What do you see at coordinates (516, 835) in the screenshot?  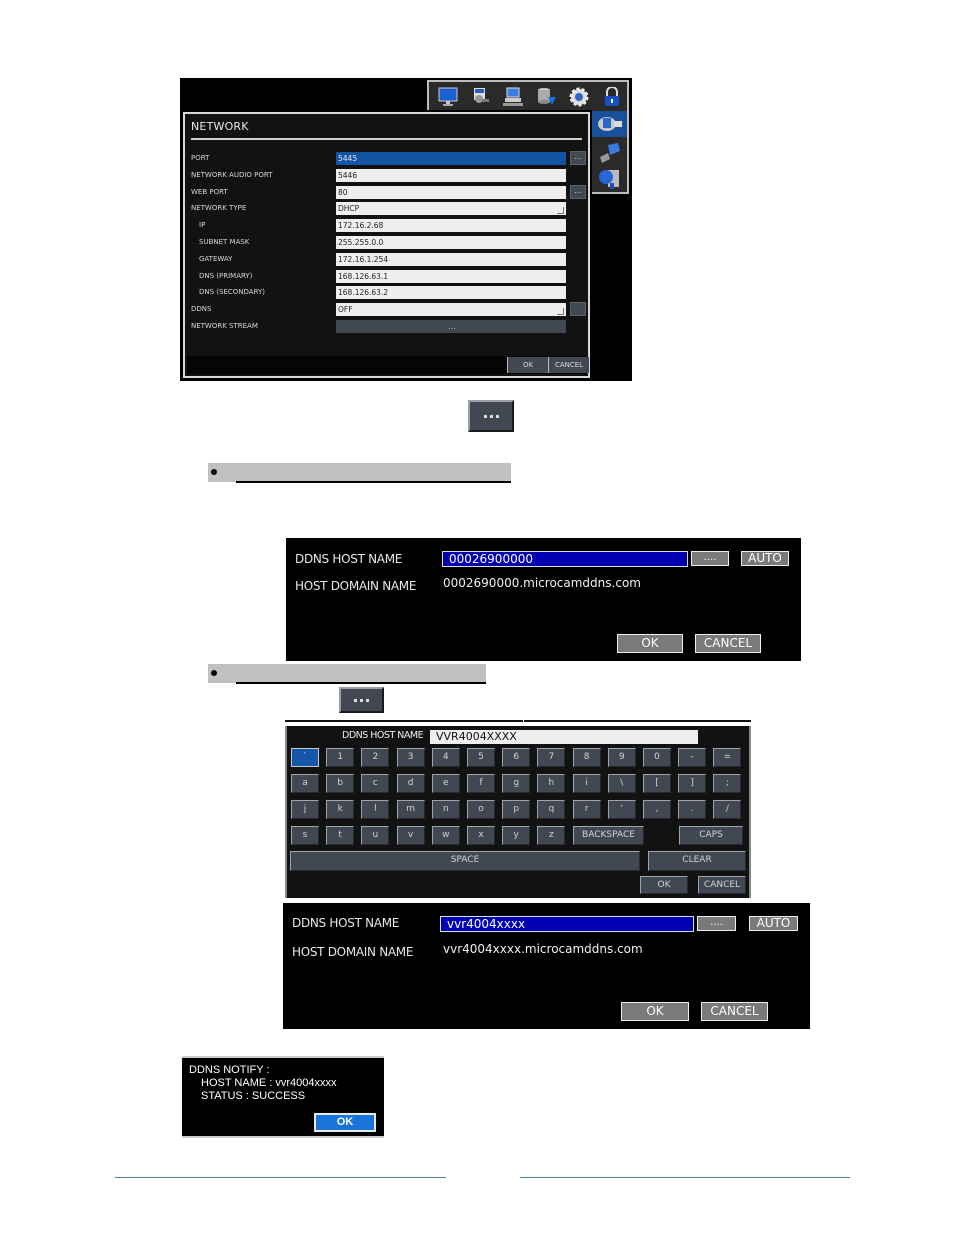 I see `key: y` at bounding box center [516, 835].